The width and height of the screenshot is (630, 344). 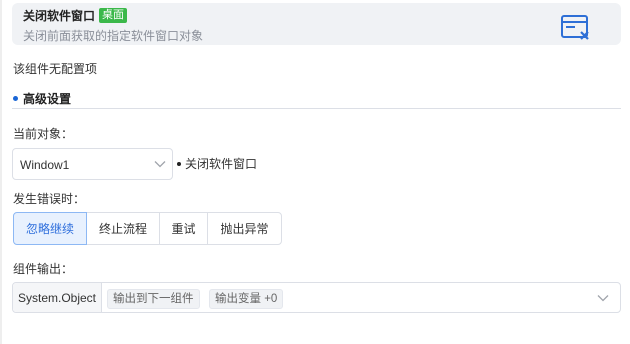 I want to click on component-output-select: System.Object 输出到下一组件 输出变量 +0, so click(x=316, y=297).